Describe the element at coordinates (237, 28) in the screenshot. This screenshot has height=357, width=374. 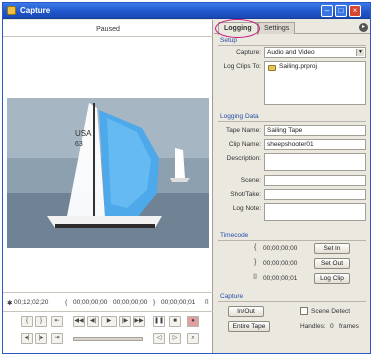
I see `highlight-ring` at that location.